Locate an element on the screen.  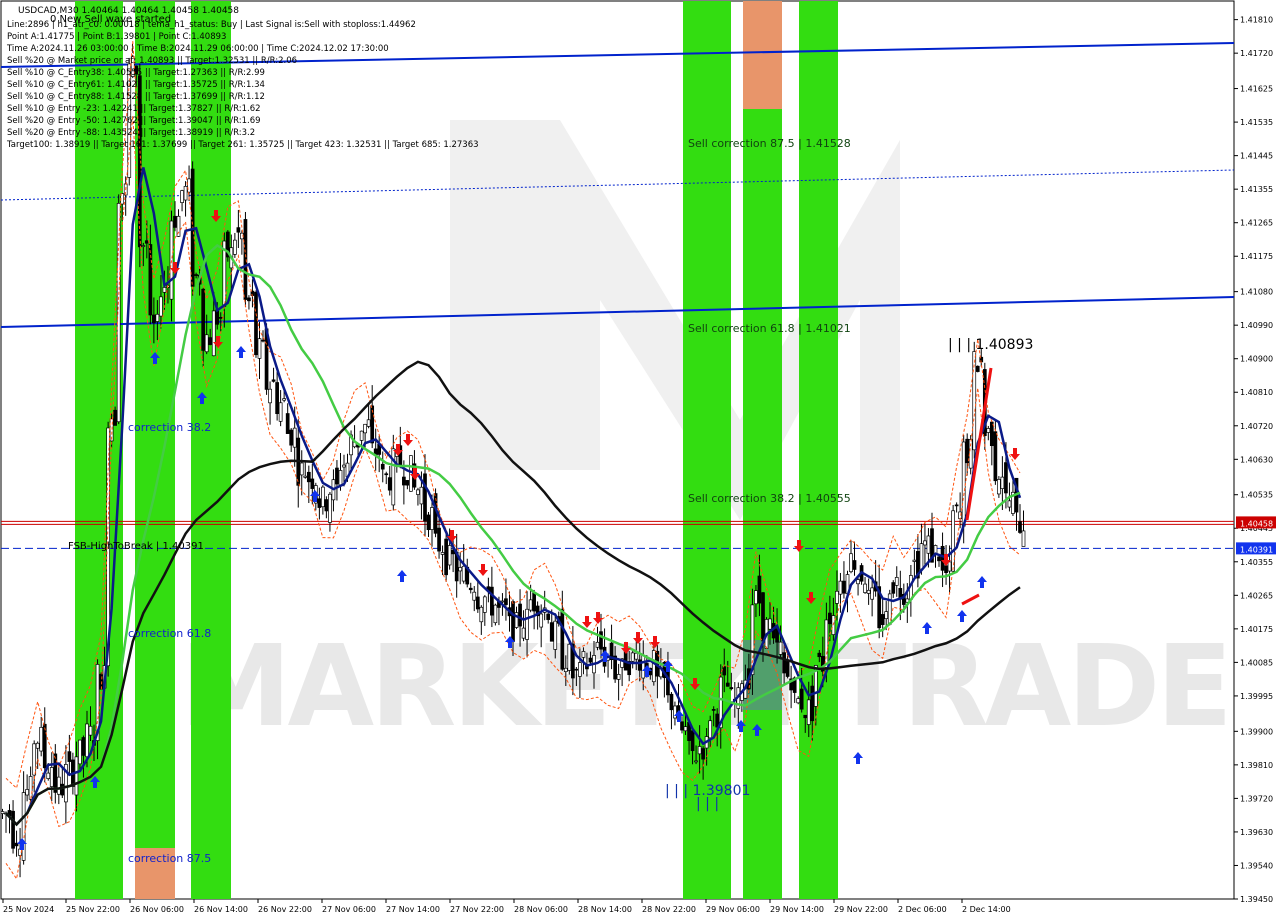
sell-correction-61-label: Sell correction 61.8 | 1.41021 is located at coordinates (769, 328).